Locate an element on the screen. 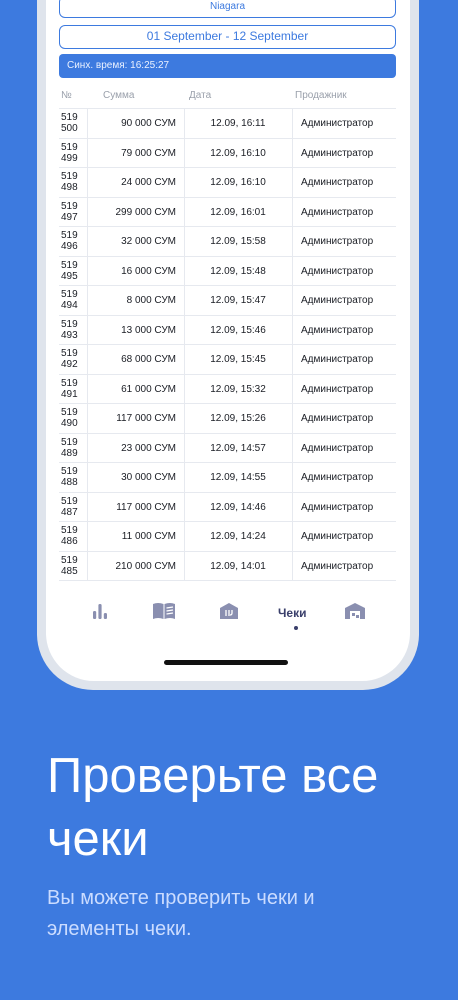 The height and width of the screenshot is (1000, 458). book-icon is located at coordinates (164, 611).